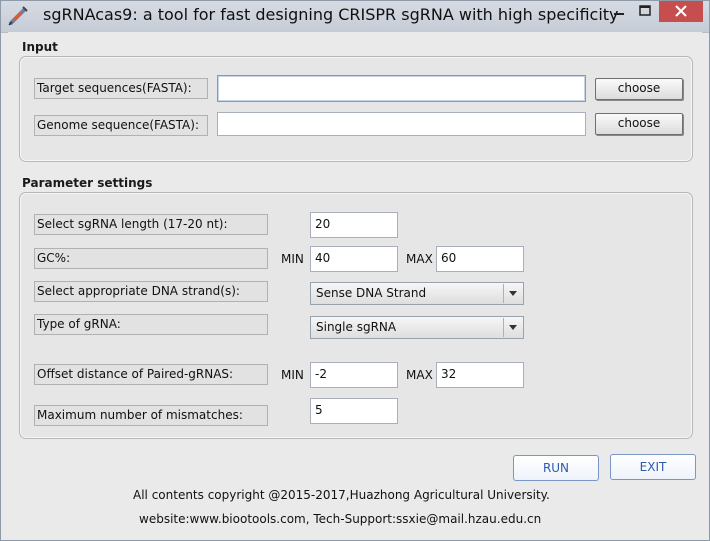  I want to click on genome-sequence-label: Genome sequence(FASTA):, so click(121, 125).